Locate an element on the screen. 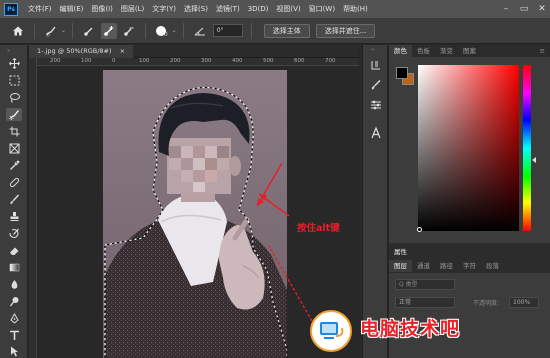  gradient-tool-icon is located at coordinates (14, 267).